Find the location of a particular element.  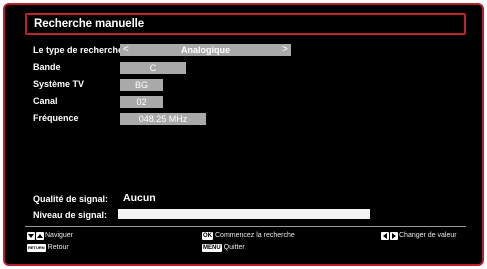

search-type-selector: < Analogique > is located at coordinates (205, 50).